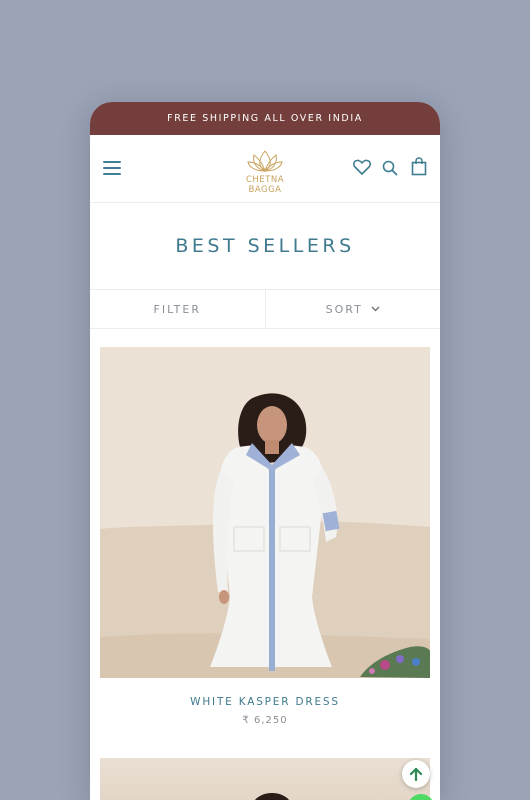 The width and height of the screenshot is (530, 800). What do you see at coordinates (390, 168) in the screenshot?
I see `search-icon` at bounding box center [390, 168].